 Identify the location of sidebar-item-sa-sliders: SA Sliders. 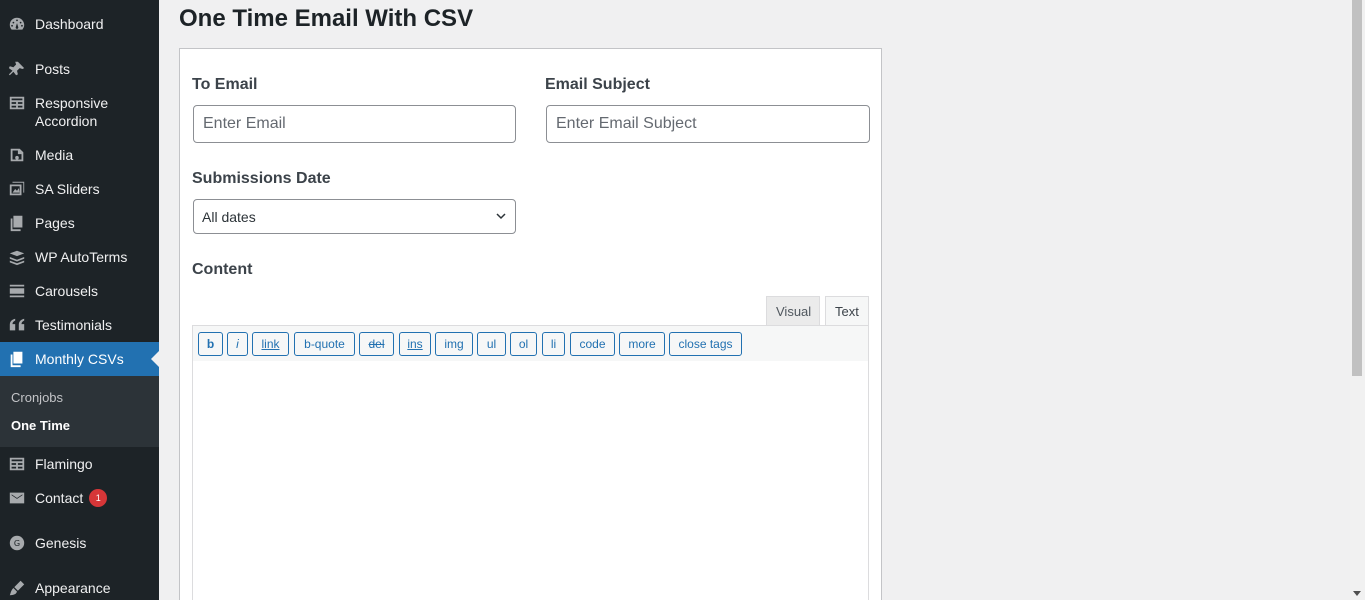
(79, 189).